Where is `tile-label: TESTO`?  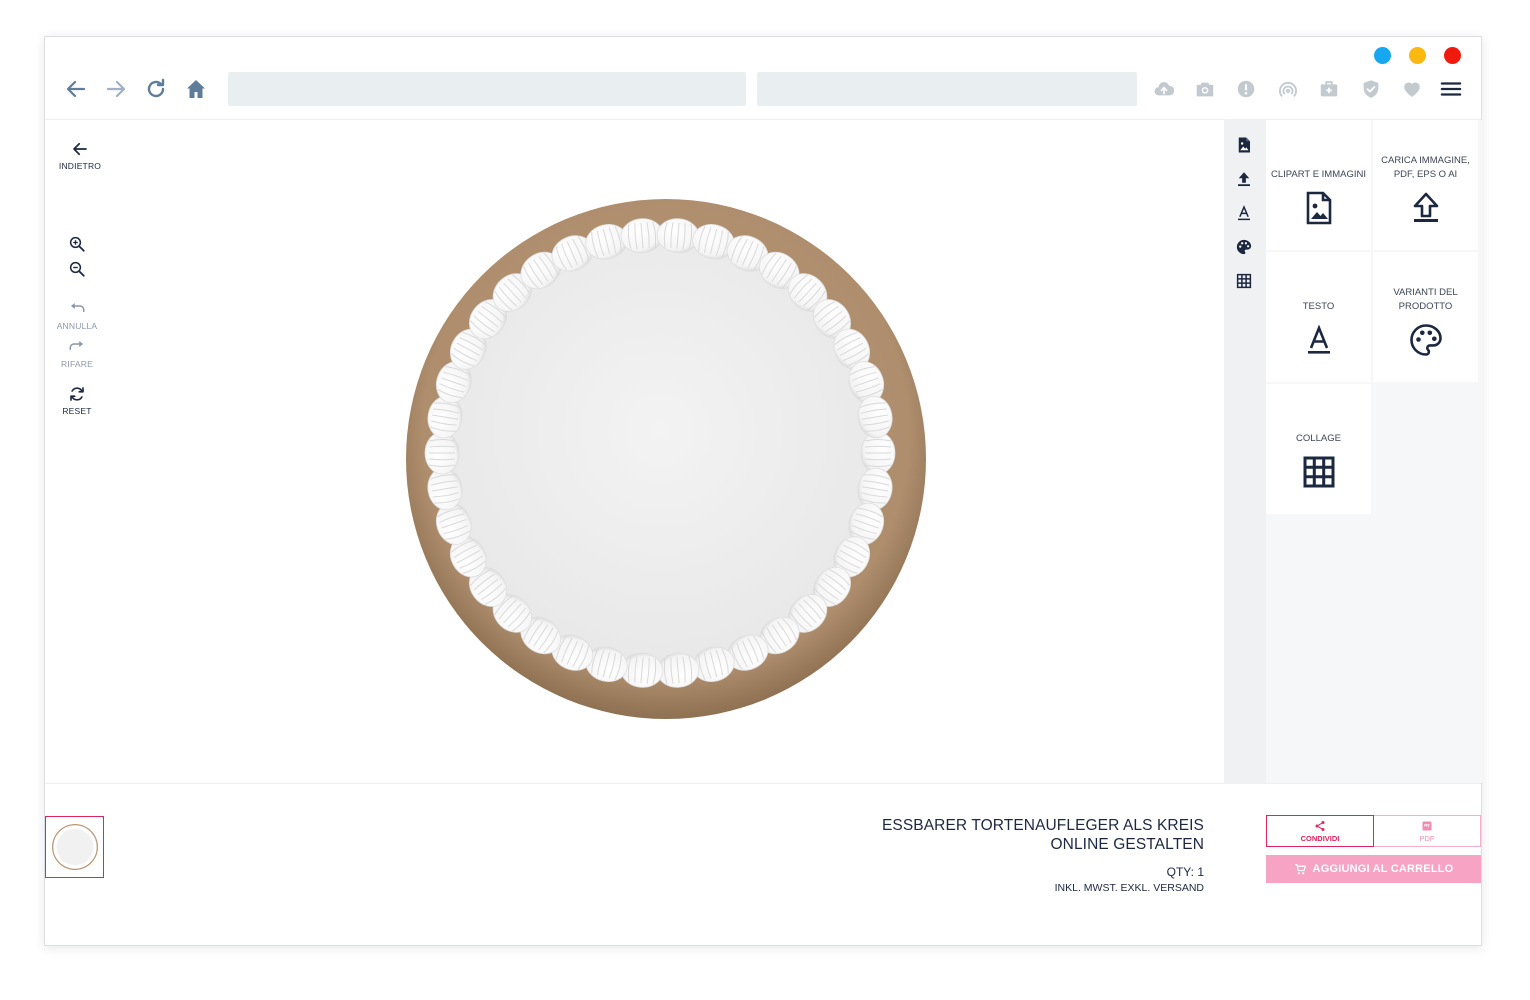 tile-label: TESTO is located at coordinates (1318, 306).